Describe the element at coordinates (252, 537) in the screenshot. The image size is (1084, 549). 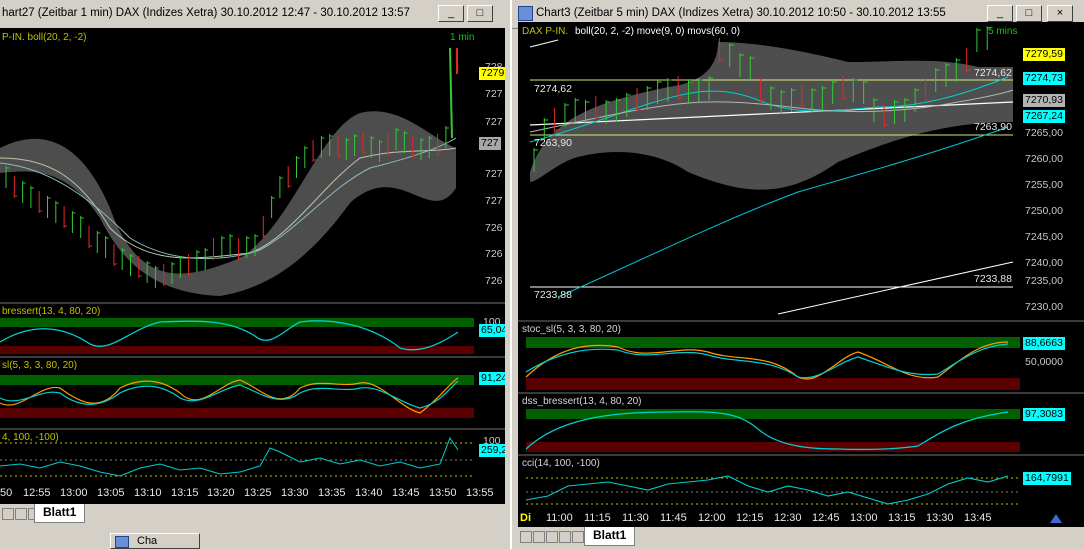
I see `left-status-area` at that location.